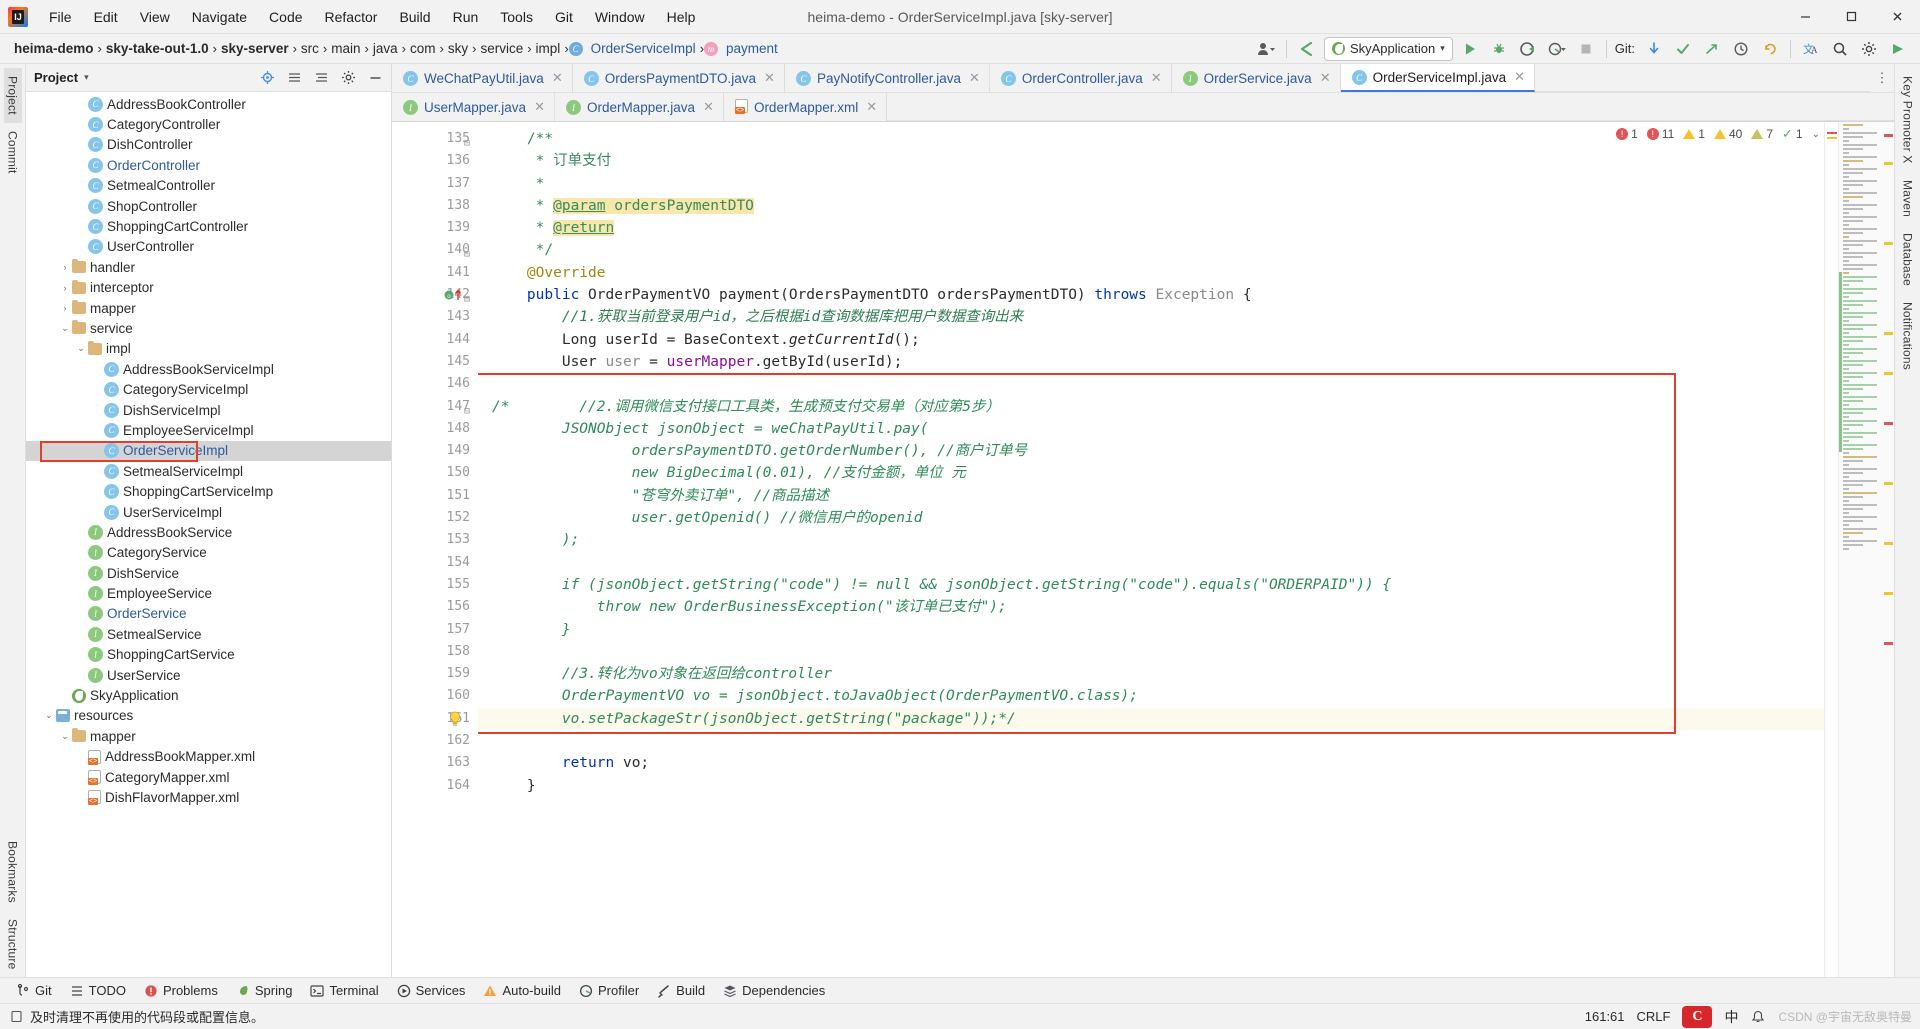 The height and width of the screenshot is (1029, 1920). What do you see at coordinates (208, 451) in the screenshot?
I see `tree-item: C OrderServiceImpl` at bounding box center [208, 451].